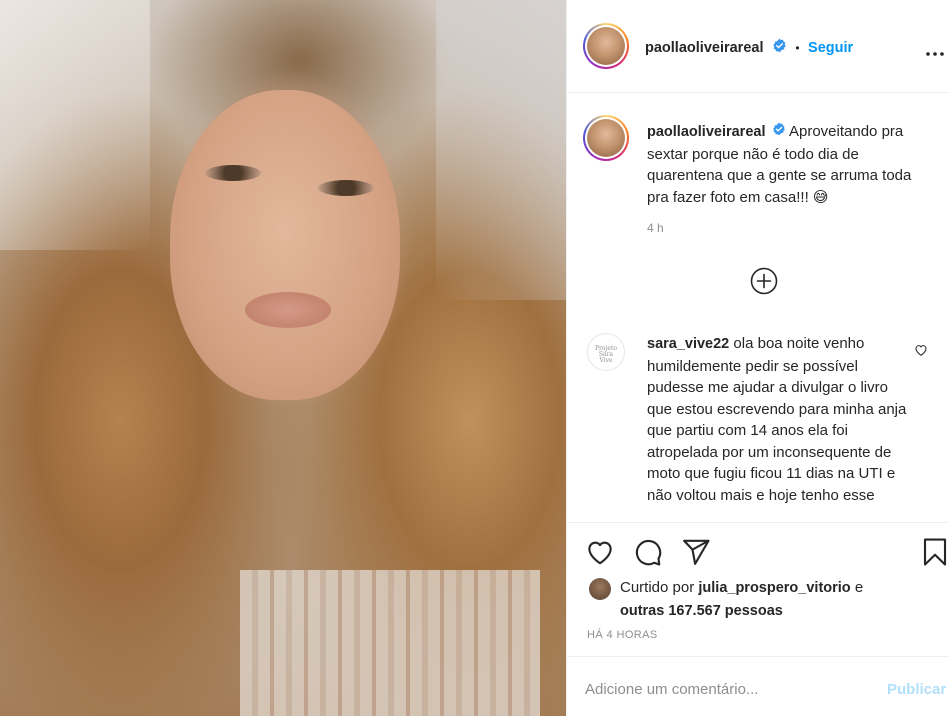  Describe the element at coordinates (648, 552) in the screenshot. I see `comment-bubble-icon` at that location.